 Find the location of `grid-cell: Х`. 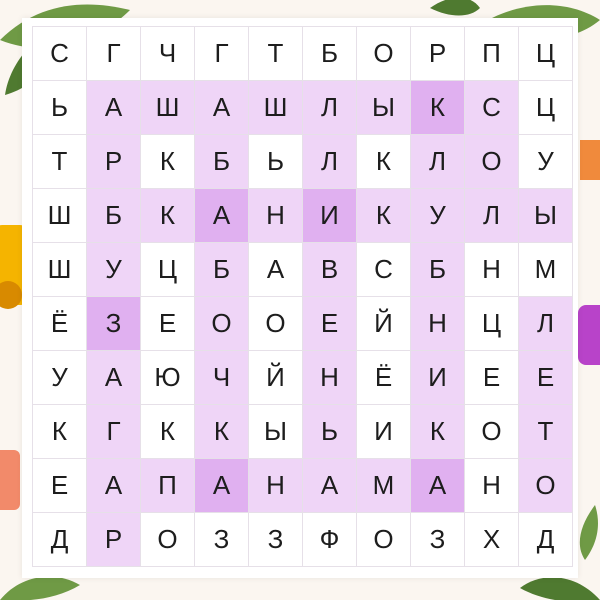

grid-cell: Х is located at coordinates (491, 539).